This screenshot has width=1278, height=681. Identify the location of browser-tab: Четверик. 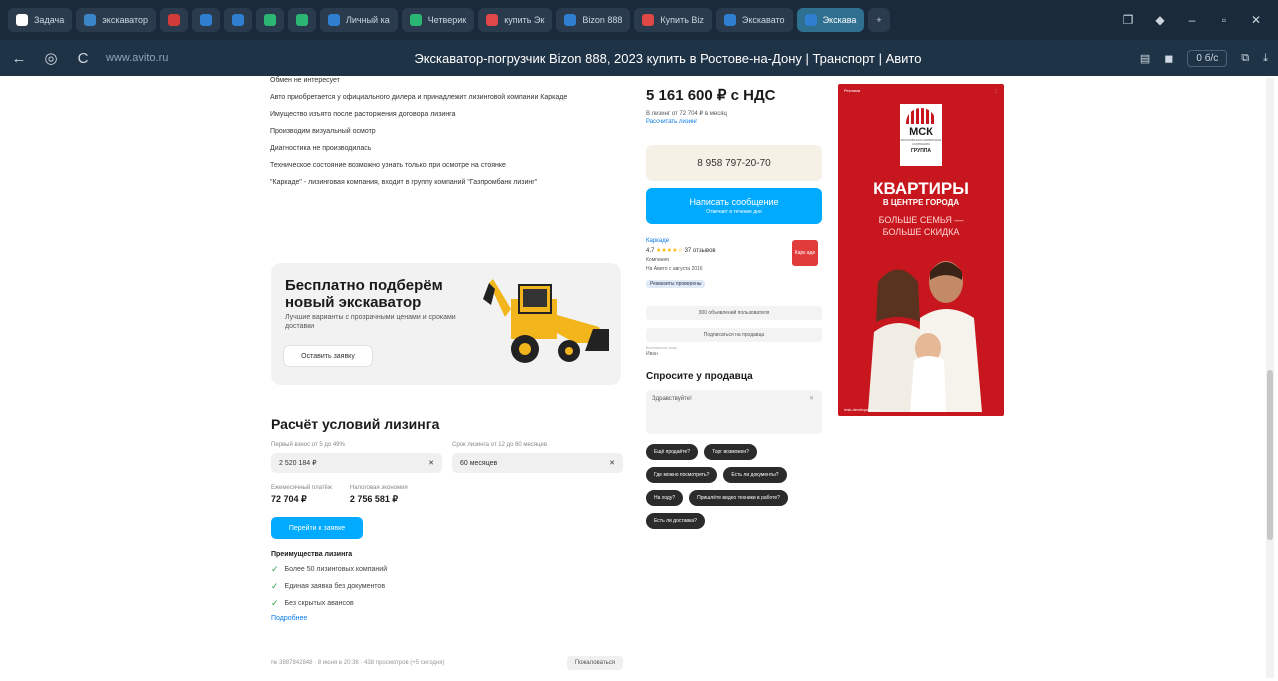
(438, 20).